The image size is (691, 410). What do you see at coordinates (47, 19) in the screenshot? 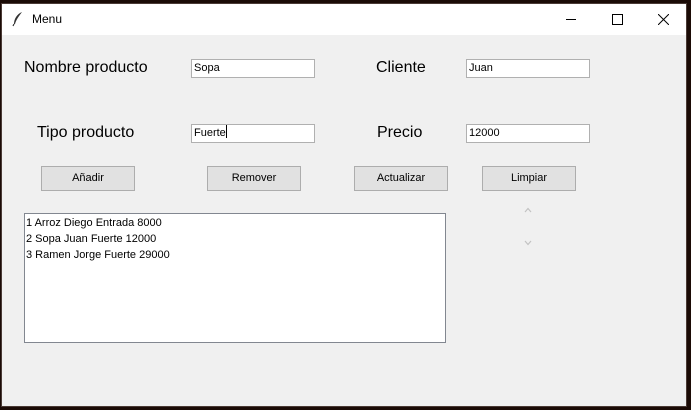
I see `window-title: Menu` at bounding box center [47, 19].